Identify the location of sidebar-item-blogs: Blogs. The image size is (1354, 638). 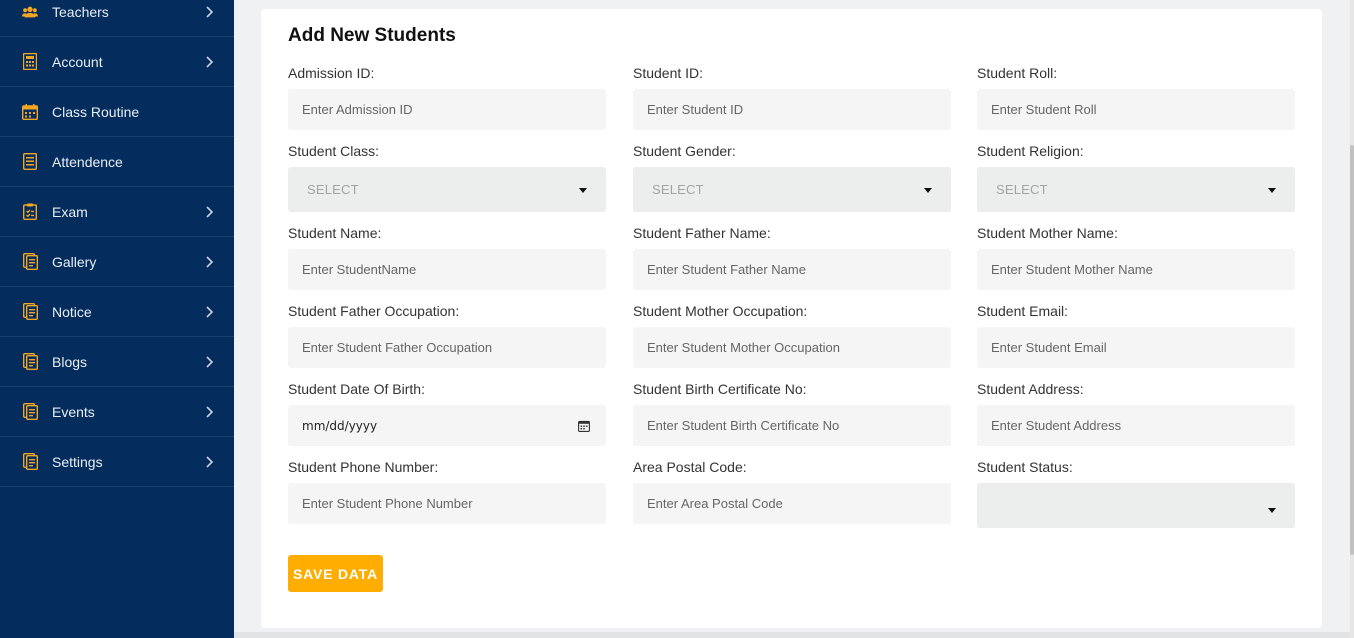
(117, 362).